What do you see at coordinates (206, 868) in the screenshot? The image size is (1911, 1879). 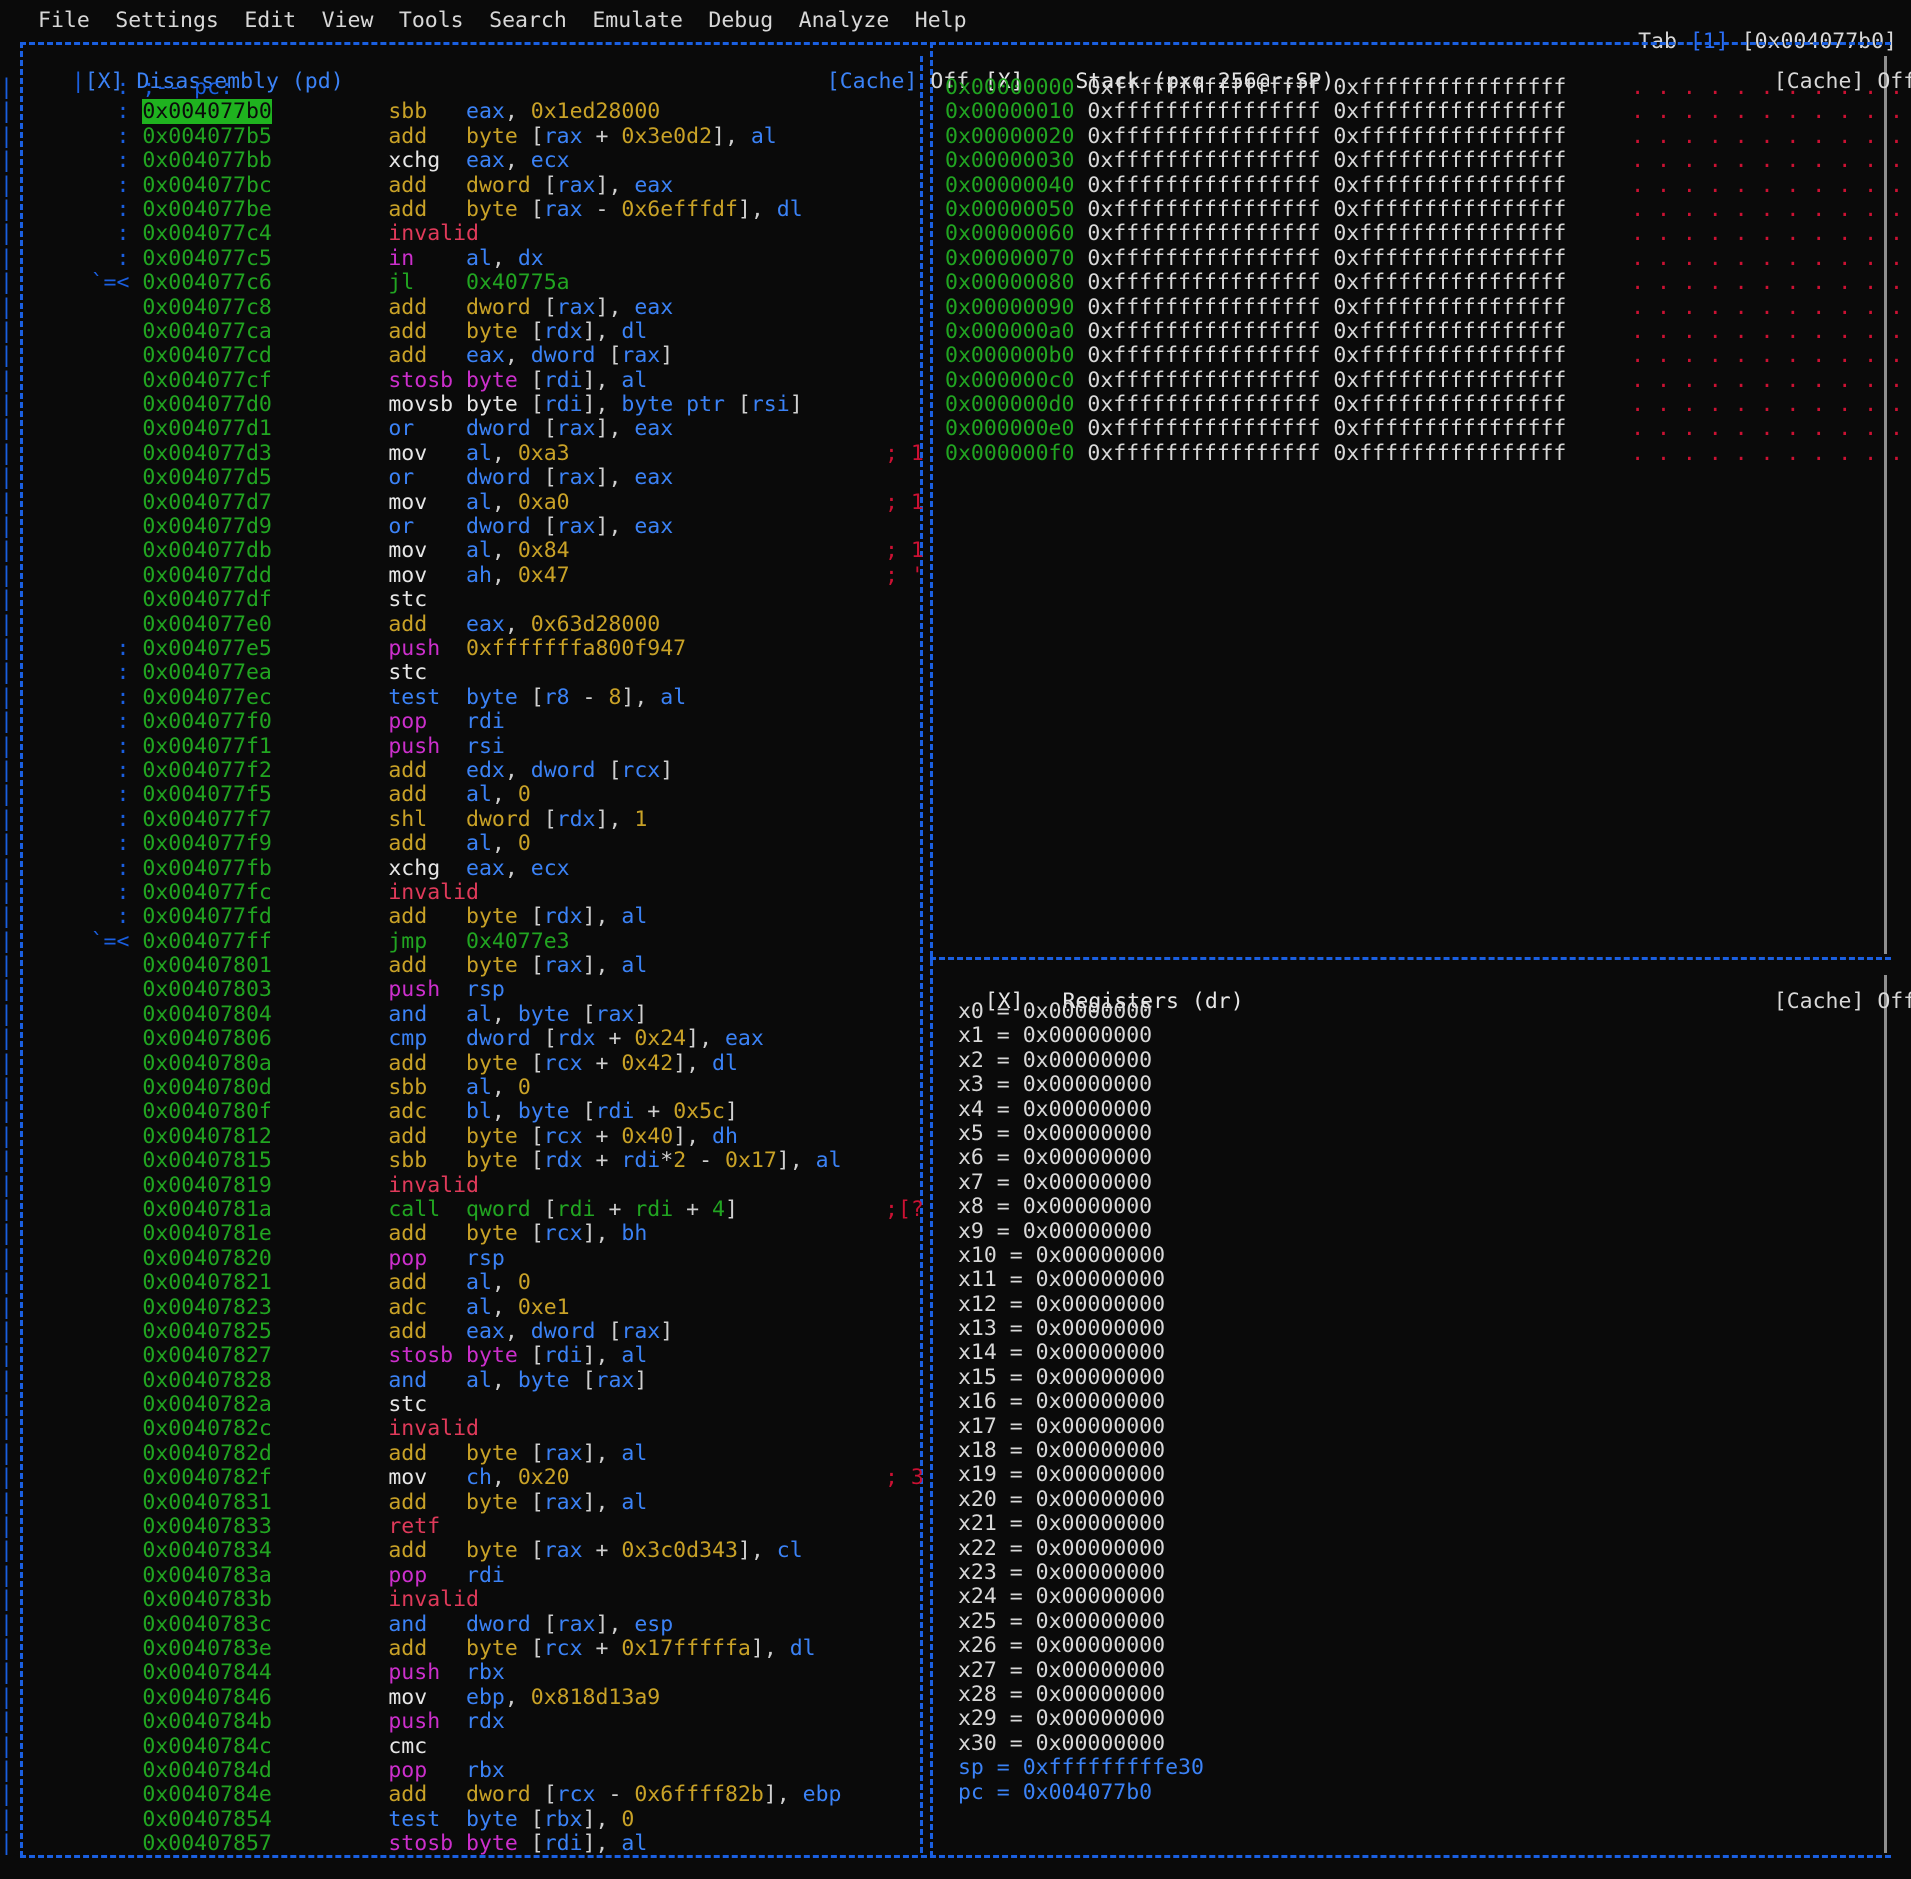 I see `instruction-address: 0x004077fb` at bounding box center [206, 868].